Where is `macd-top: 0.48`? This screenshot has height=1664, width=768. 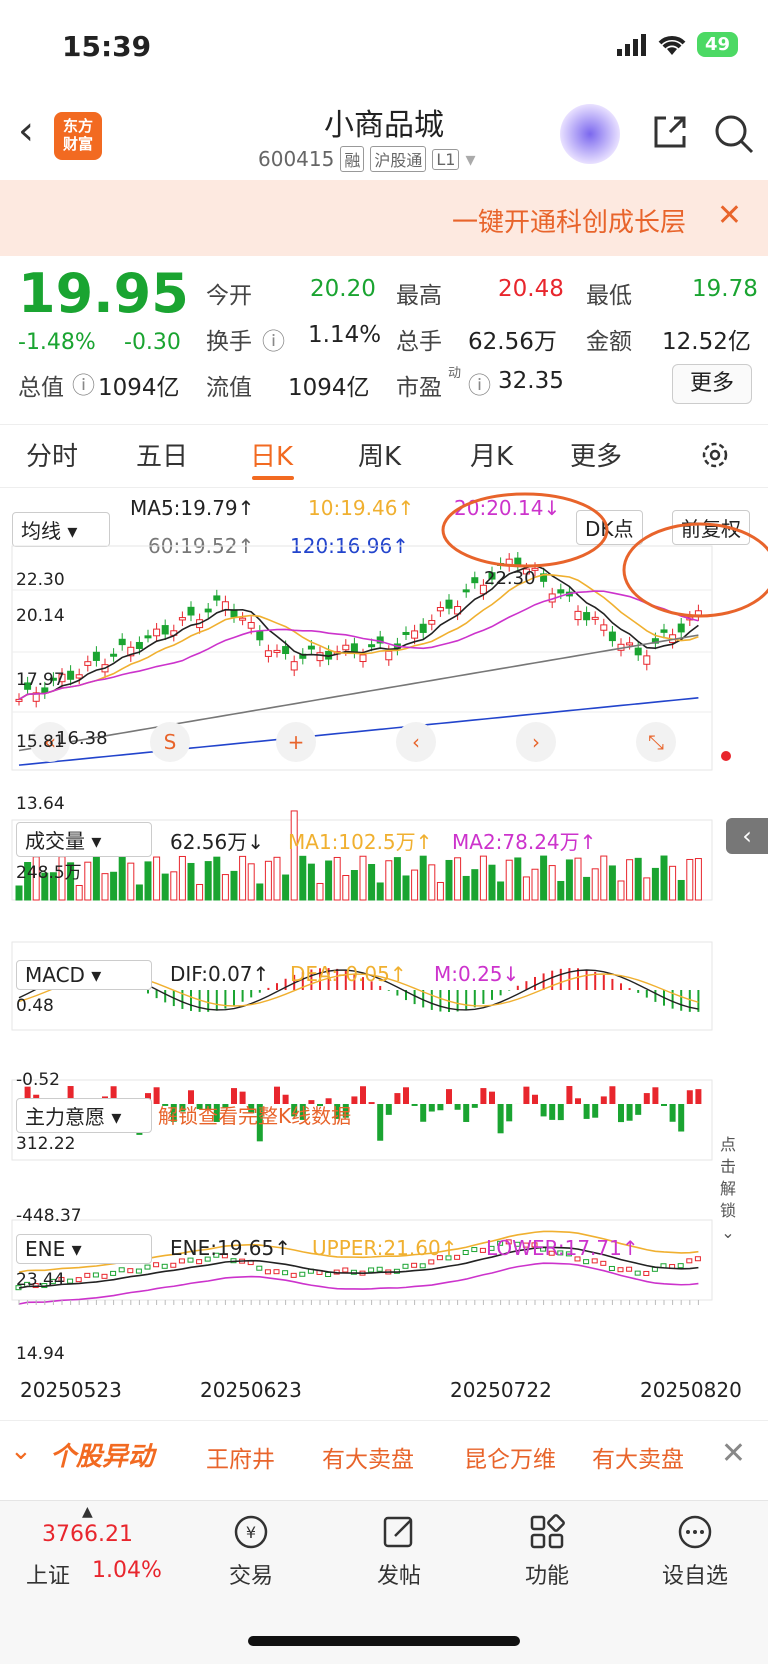
macd-top: 0.48 is located at coordinates (35, 1006).